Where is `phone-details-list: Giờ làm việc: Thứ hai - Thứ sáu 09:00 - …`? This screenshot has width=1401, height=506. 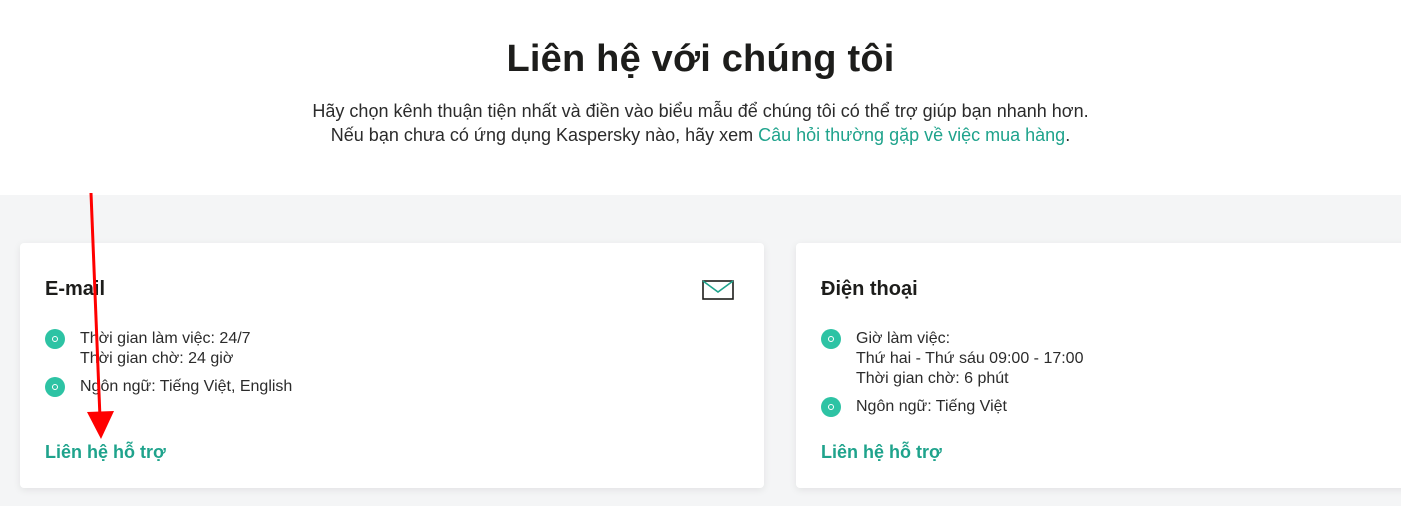 phone-details-list: Giờ làm việc: Thứ hai - Thứ sáu 09:00 - … is located at coordinates (952, 377).